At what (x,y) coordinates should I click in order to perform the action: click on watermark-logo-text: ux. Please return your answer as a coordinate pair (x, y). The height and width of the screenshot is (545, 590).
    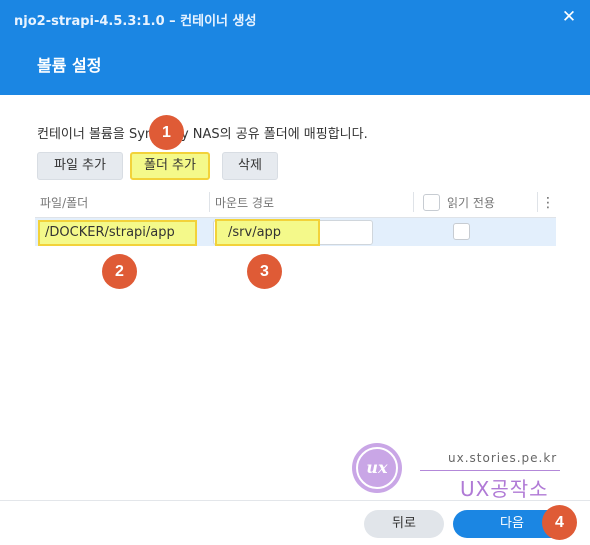
    Looking at the image, I should click on (377, 468).